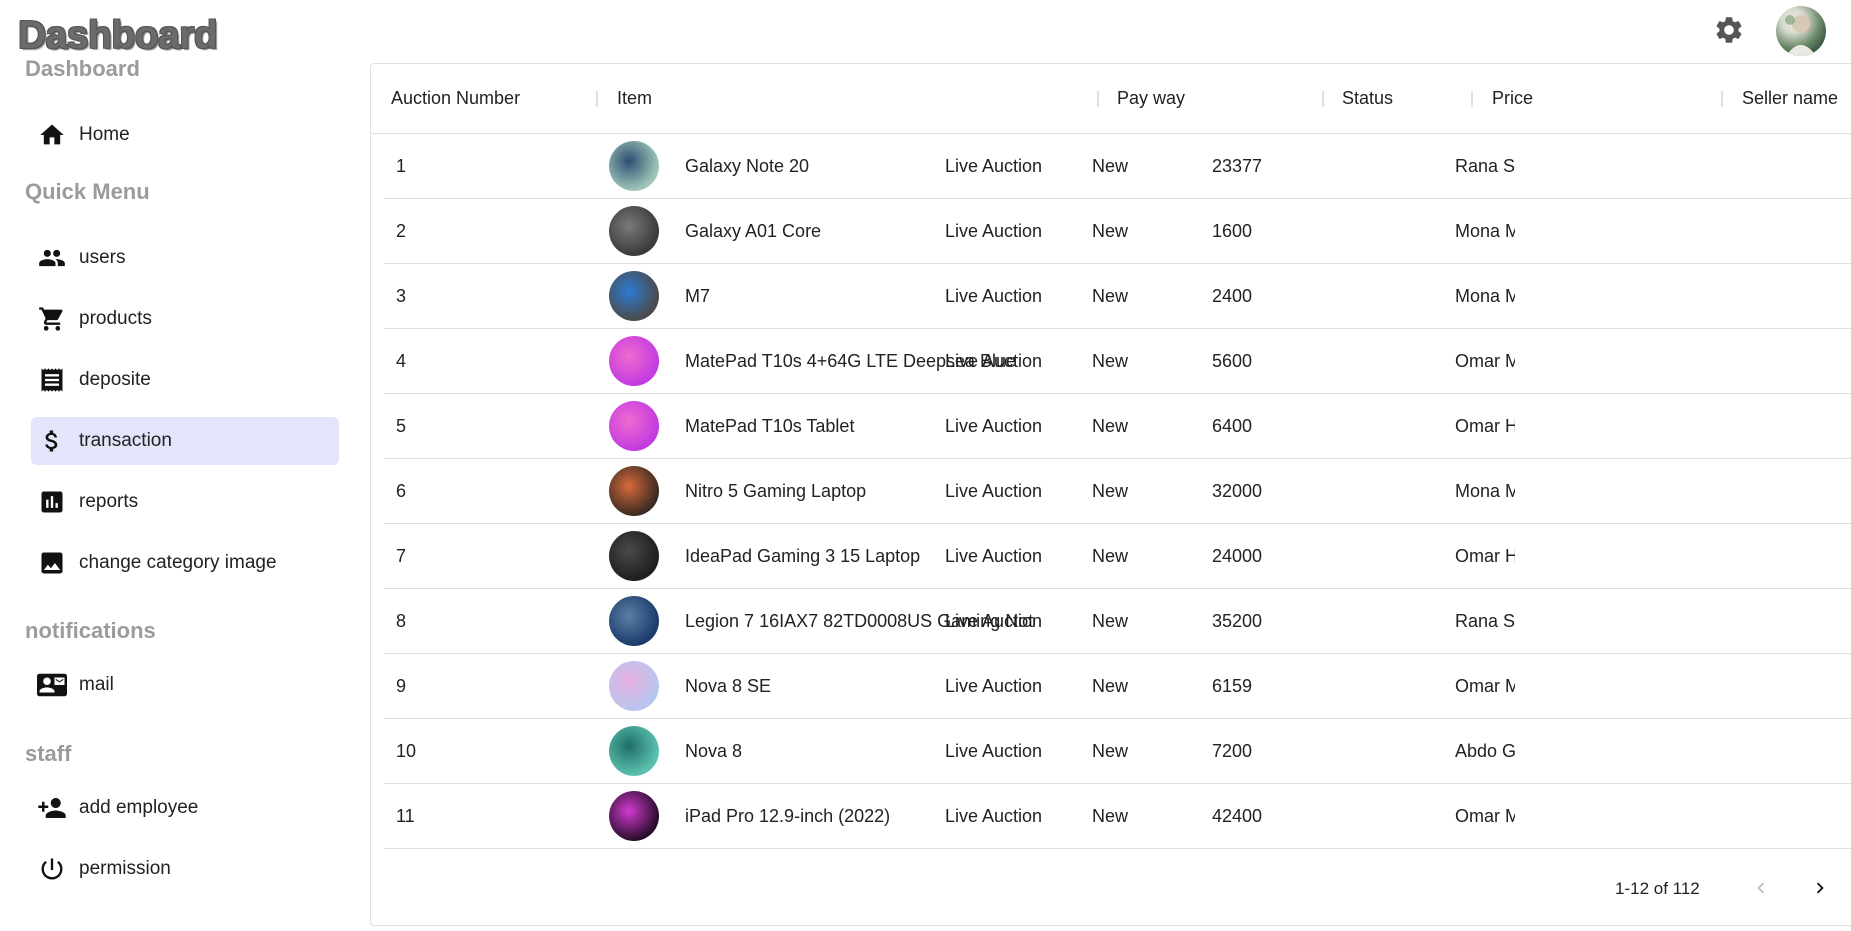  Describe the element at coordinates (1232, 751) in the screenshot. I see `cell-price: 7200` at that location.